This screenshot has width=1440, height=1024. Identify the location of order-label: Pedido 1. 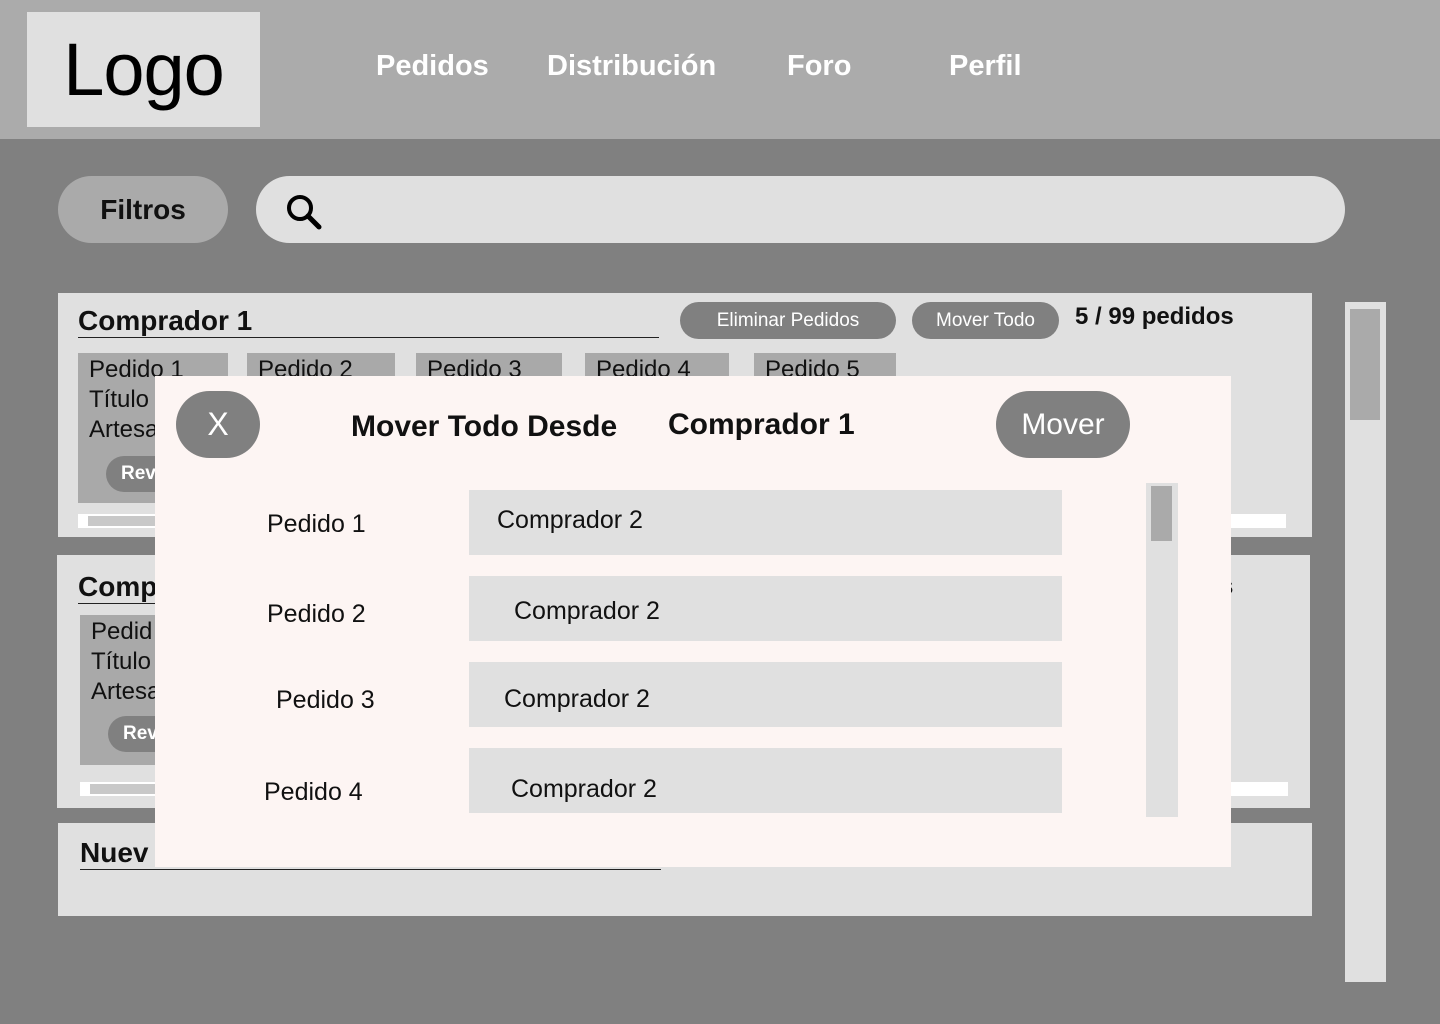
(316, 524).